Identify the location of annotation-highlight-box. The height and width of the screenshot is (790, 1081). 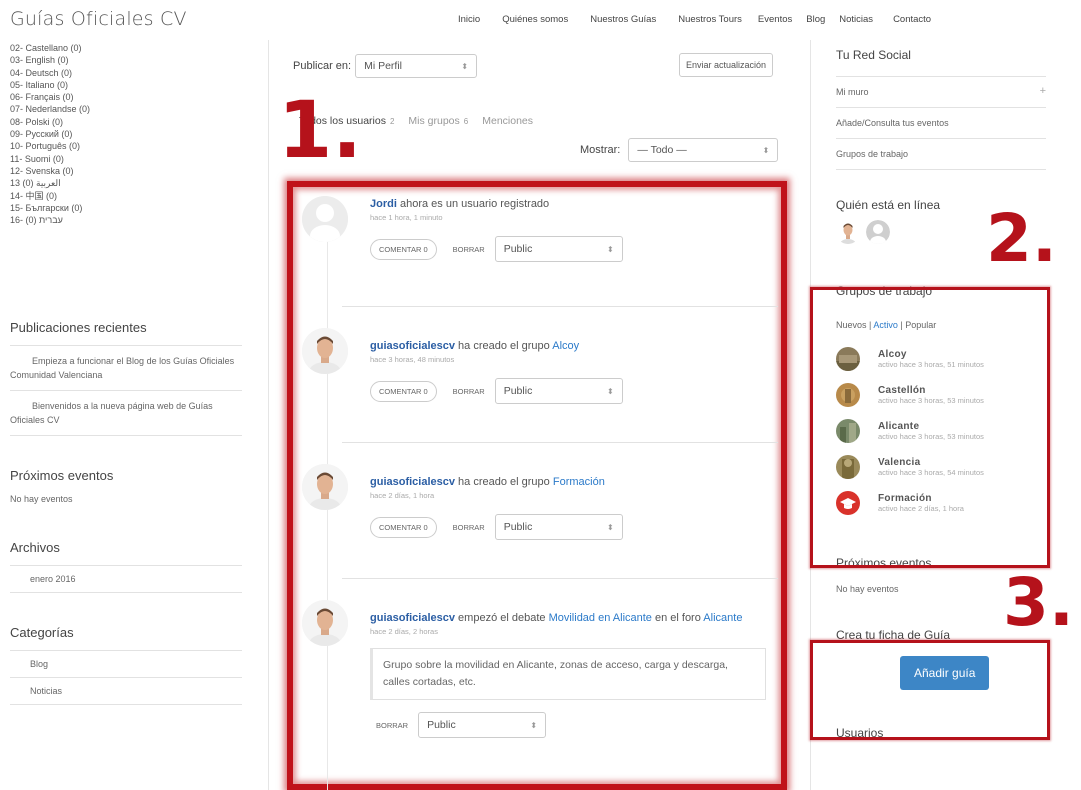
(930, 690).